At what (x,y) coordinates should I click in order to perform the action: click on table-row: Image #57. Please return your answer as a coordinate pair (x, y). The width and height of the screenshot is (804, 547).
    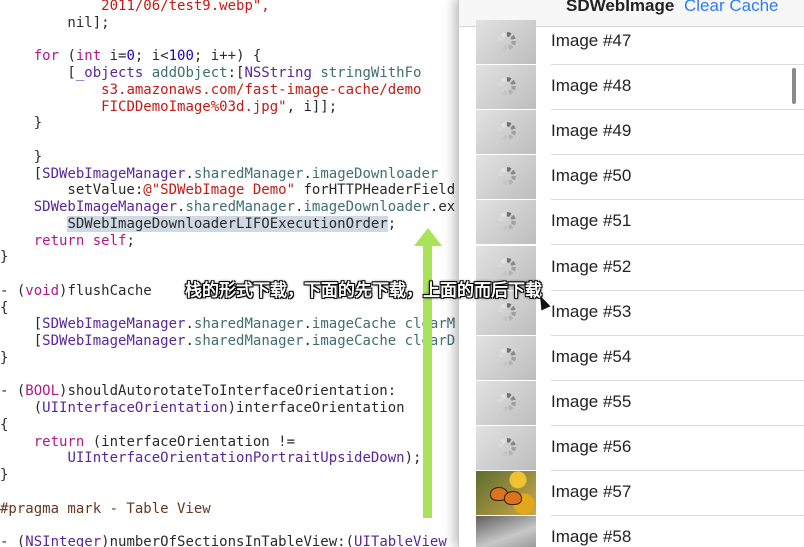
    Looking at the image, I should click on (631, 493).